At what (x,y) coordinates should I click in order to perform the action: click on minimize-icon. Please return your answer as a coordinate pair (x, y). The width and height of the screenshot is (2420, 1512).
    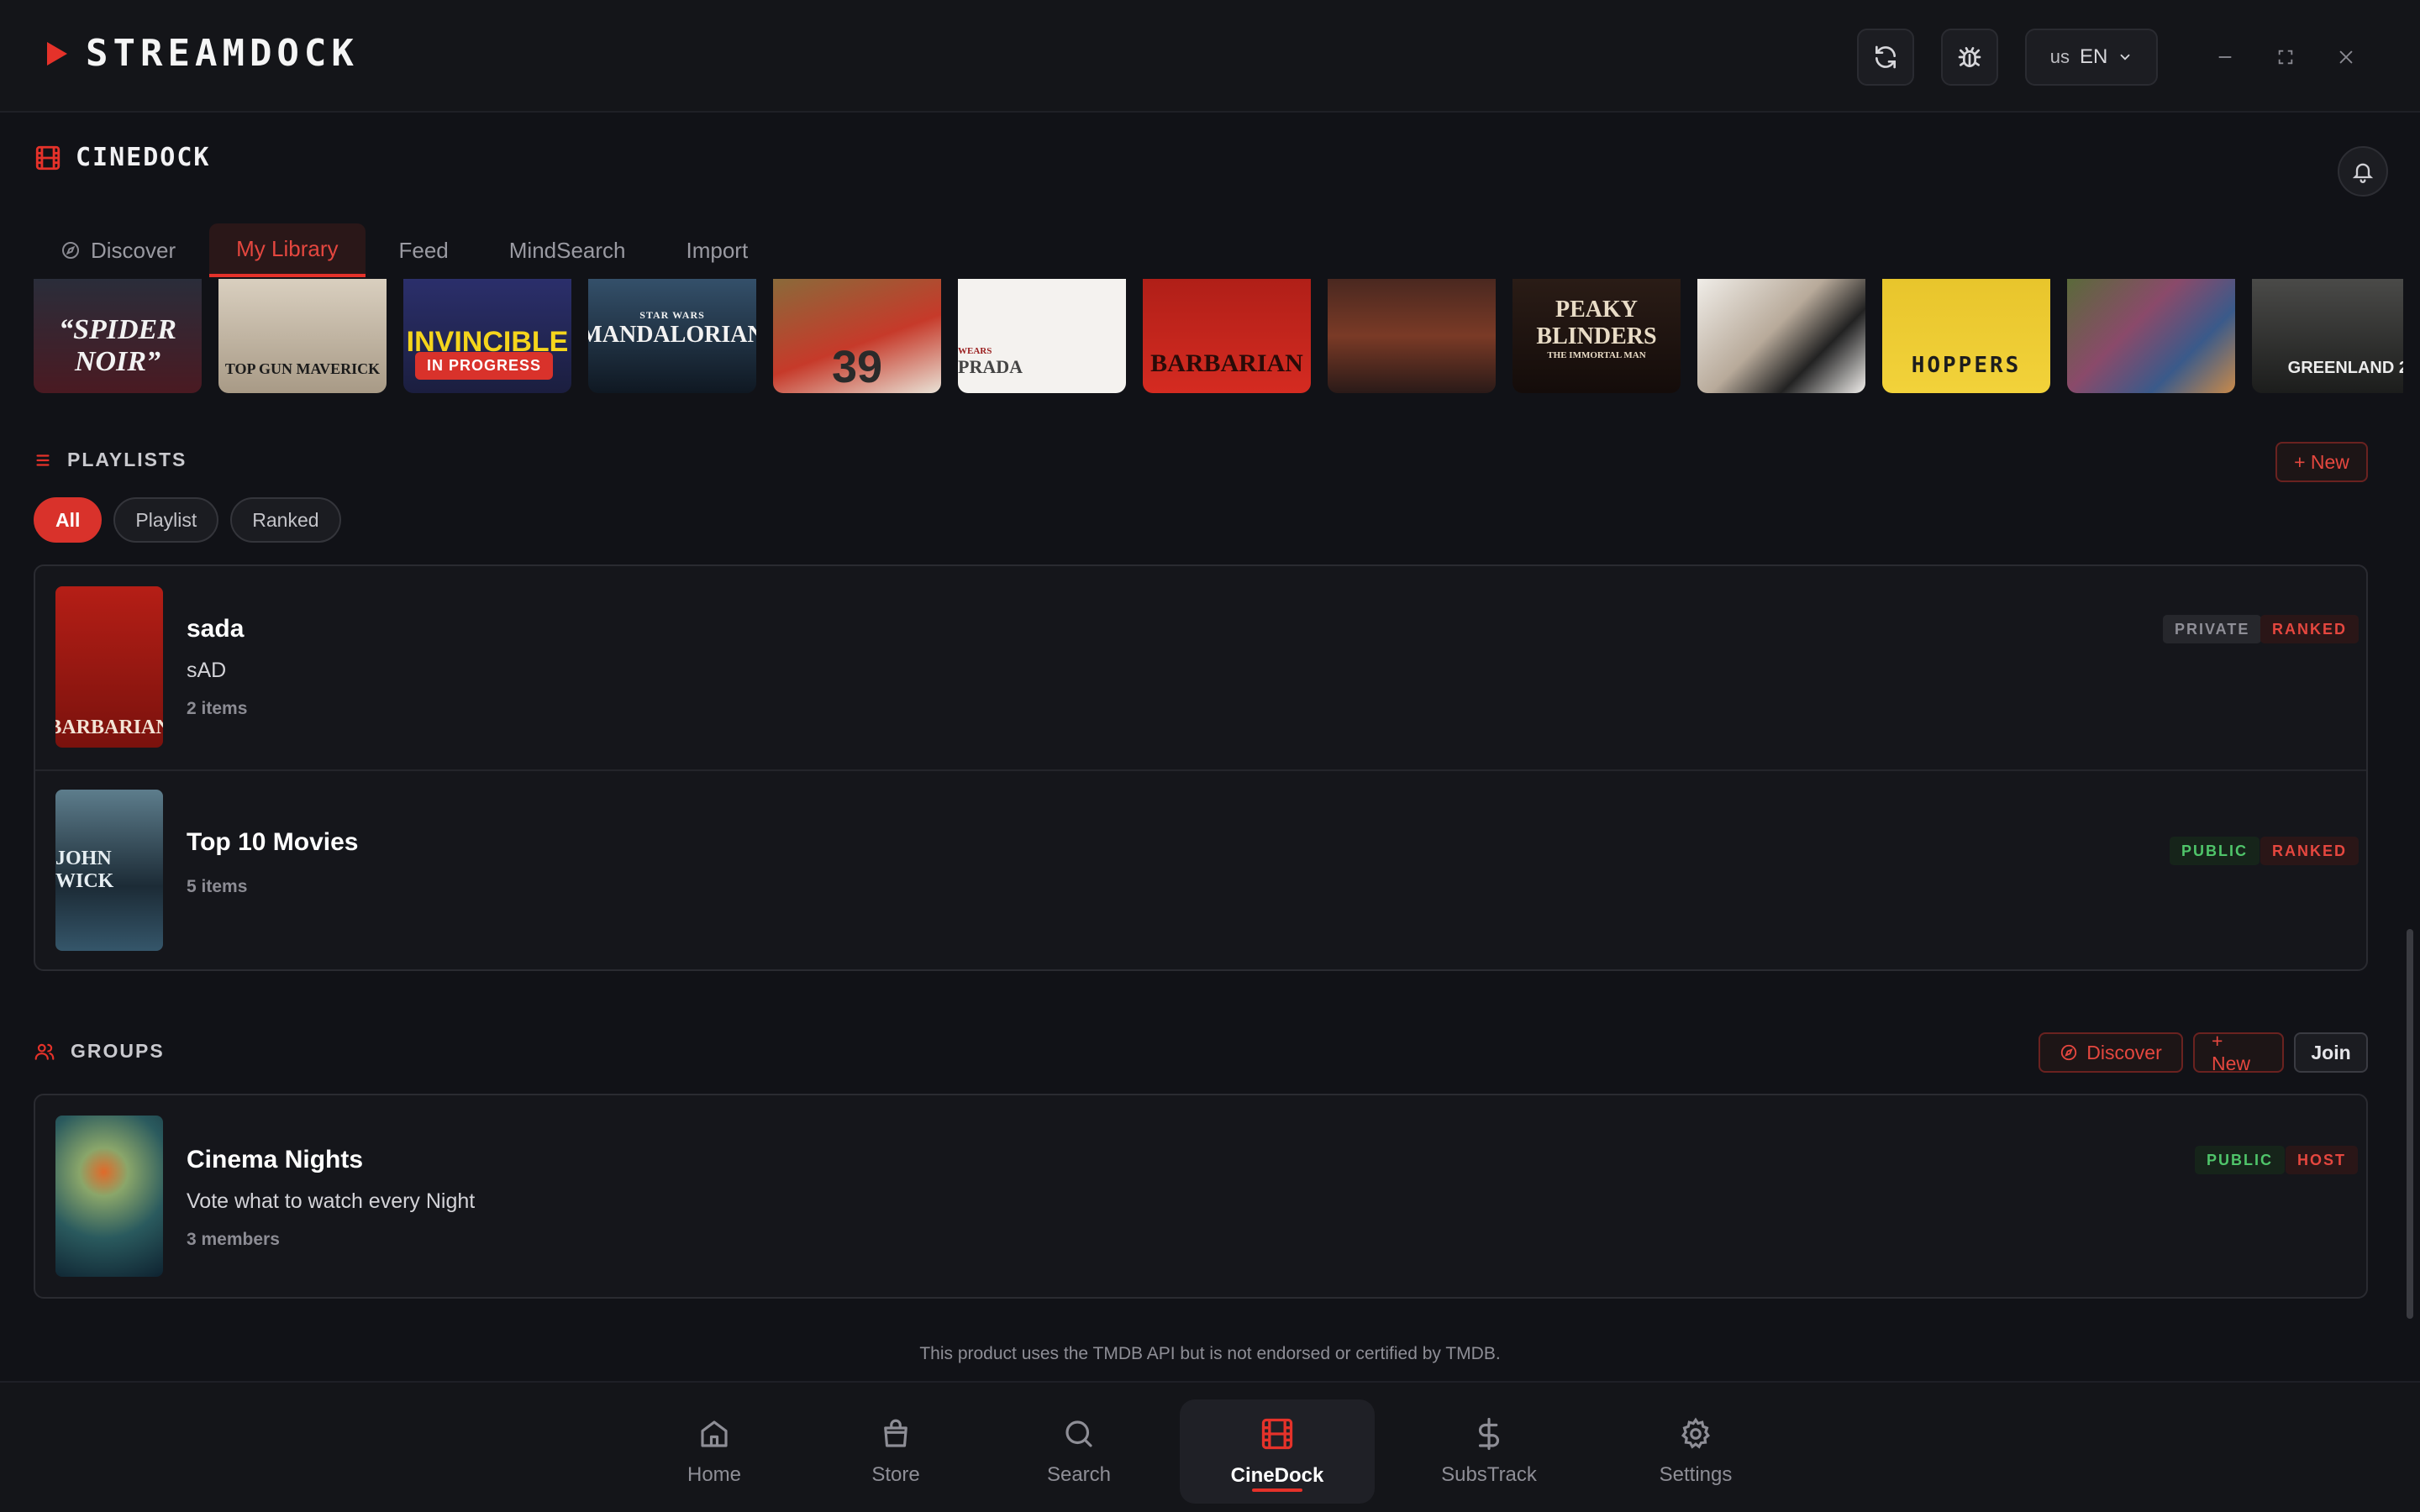
    Looking at the image, I should click on (2225, 57).